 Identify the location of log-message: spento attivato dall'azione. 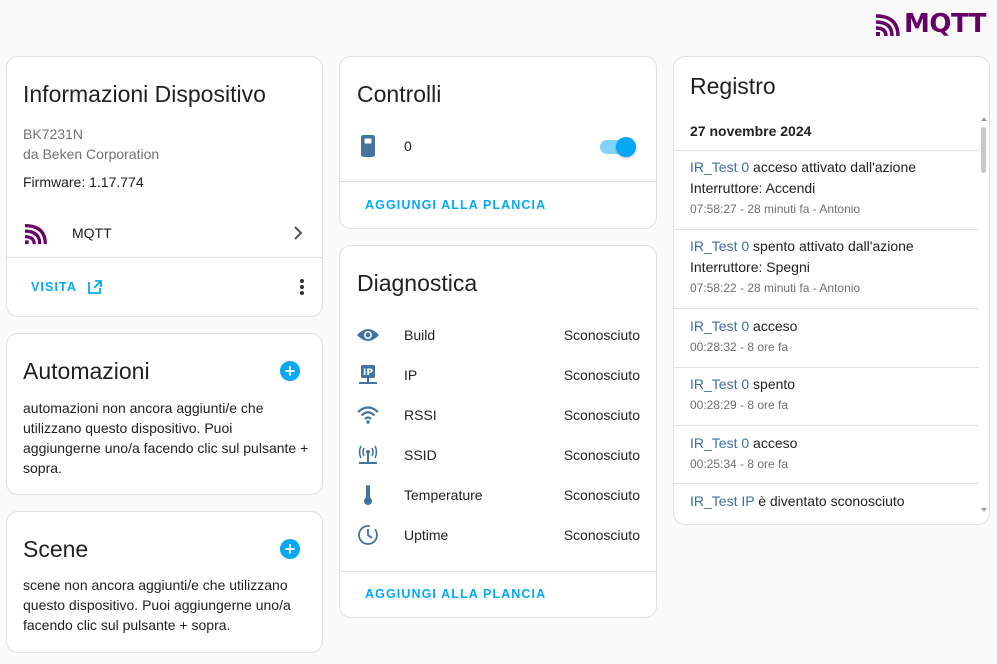
(831, 246).